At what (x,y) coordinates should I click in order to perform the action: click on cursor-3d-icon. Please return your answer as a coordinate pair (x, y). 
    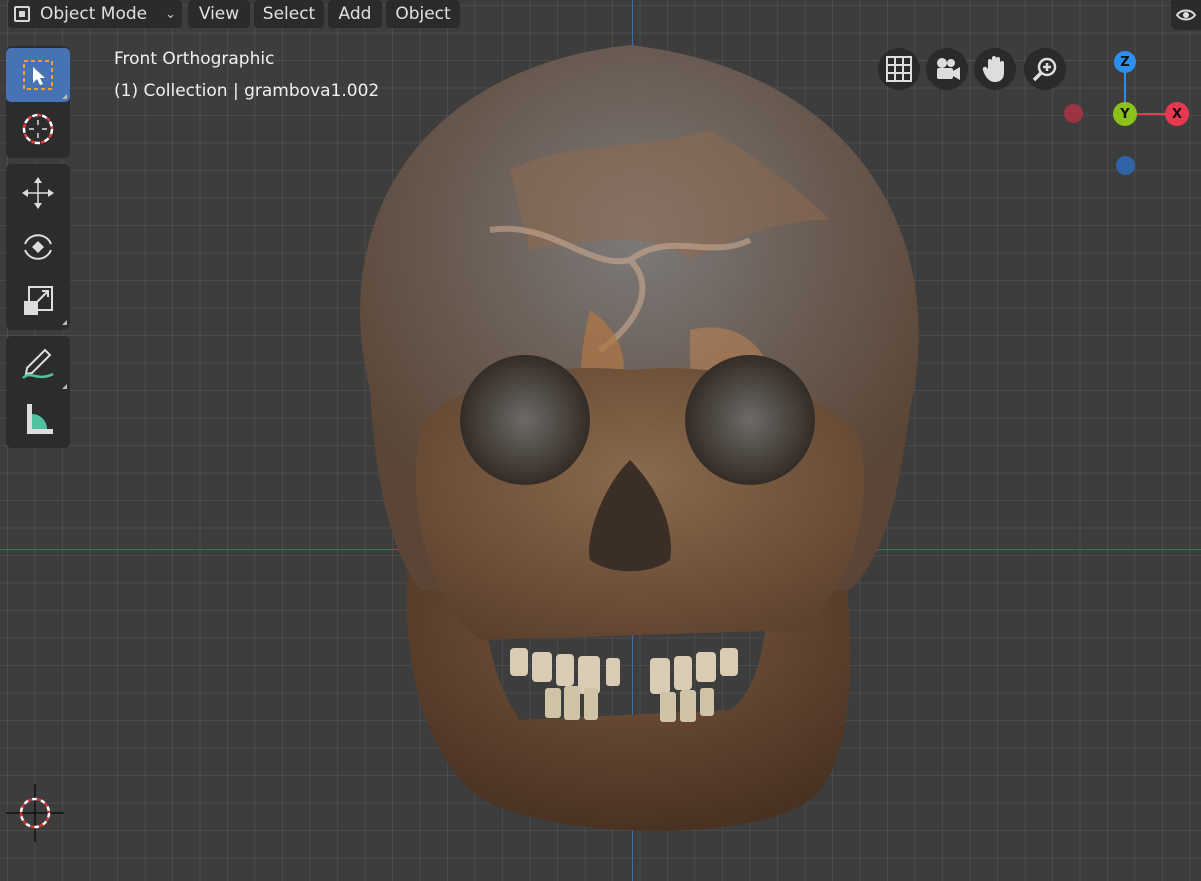
    Looking at the image, I should click on (38, 129).